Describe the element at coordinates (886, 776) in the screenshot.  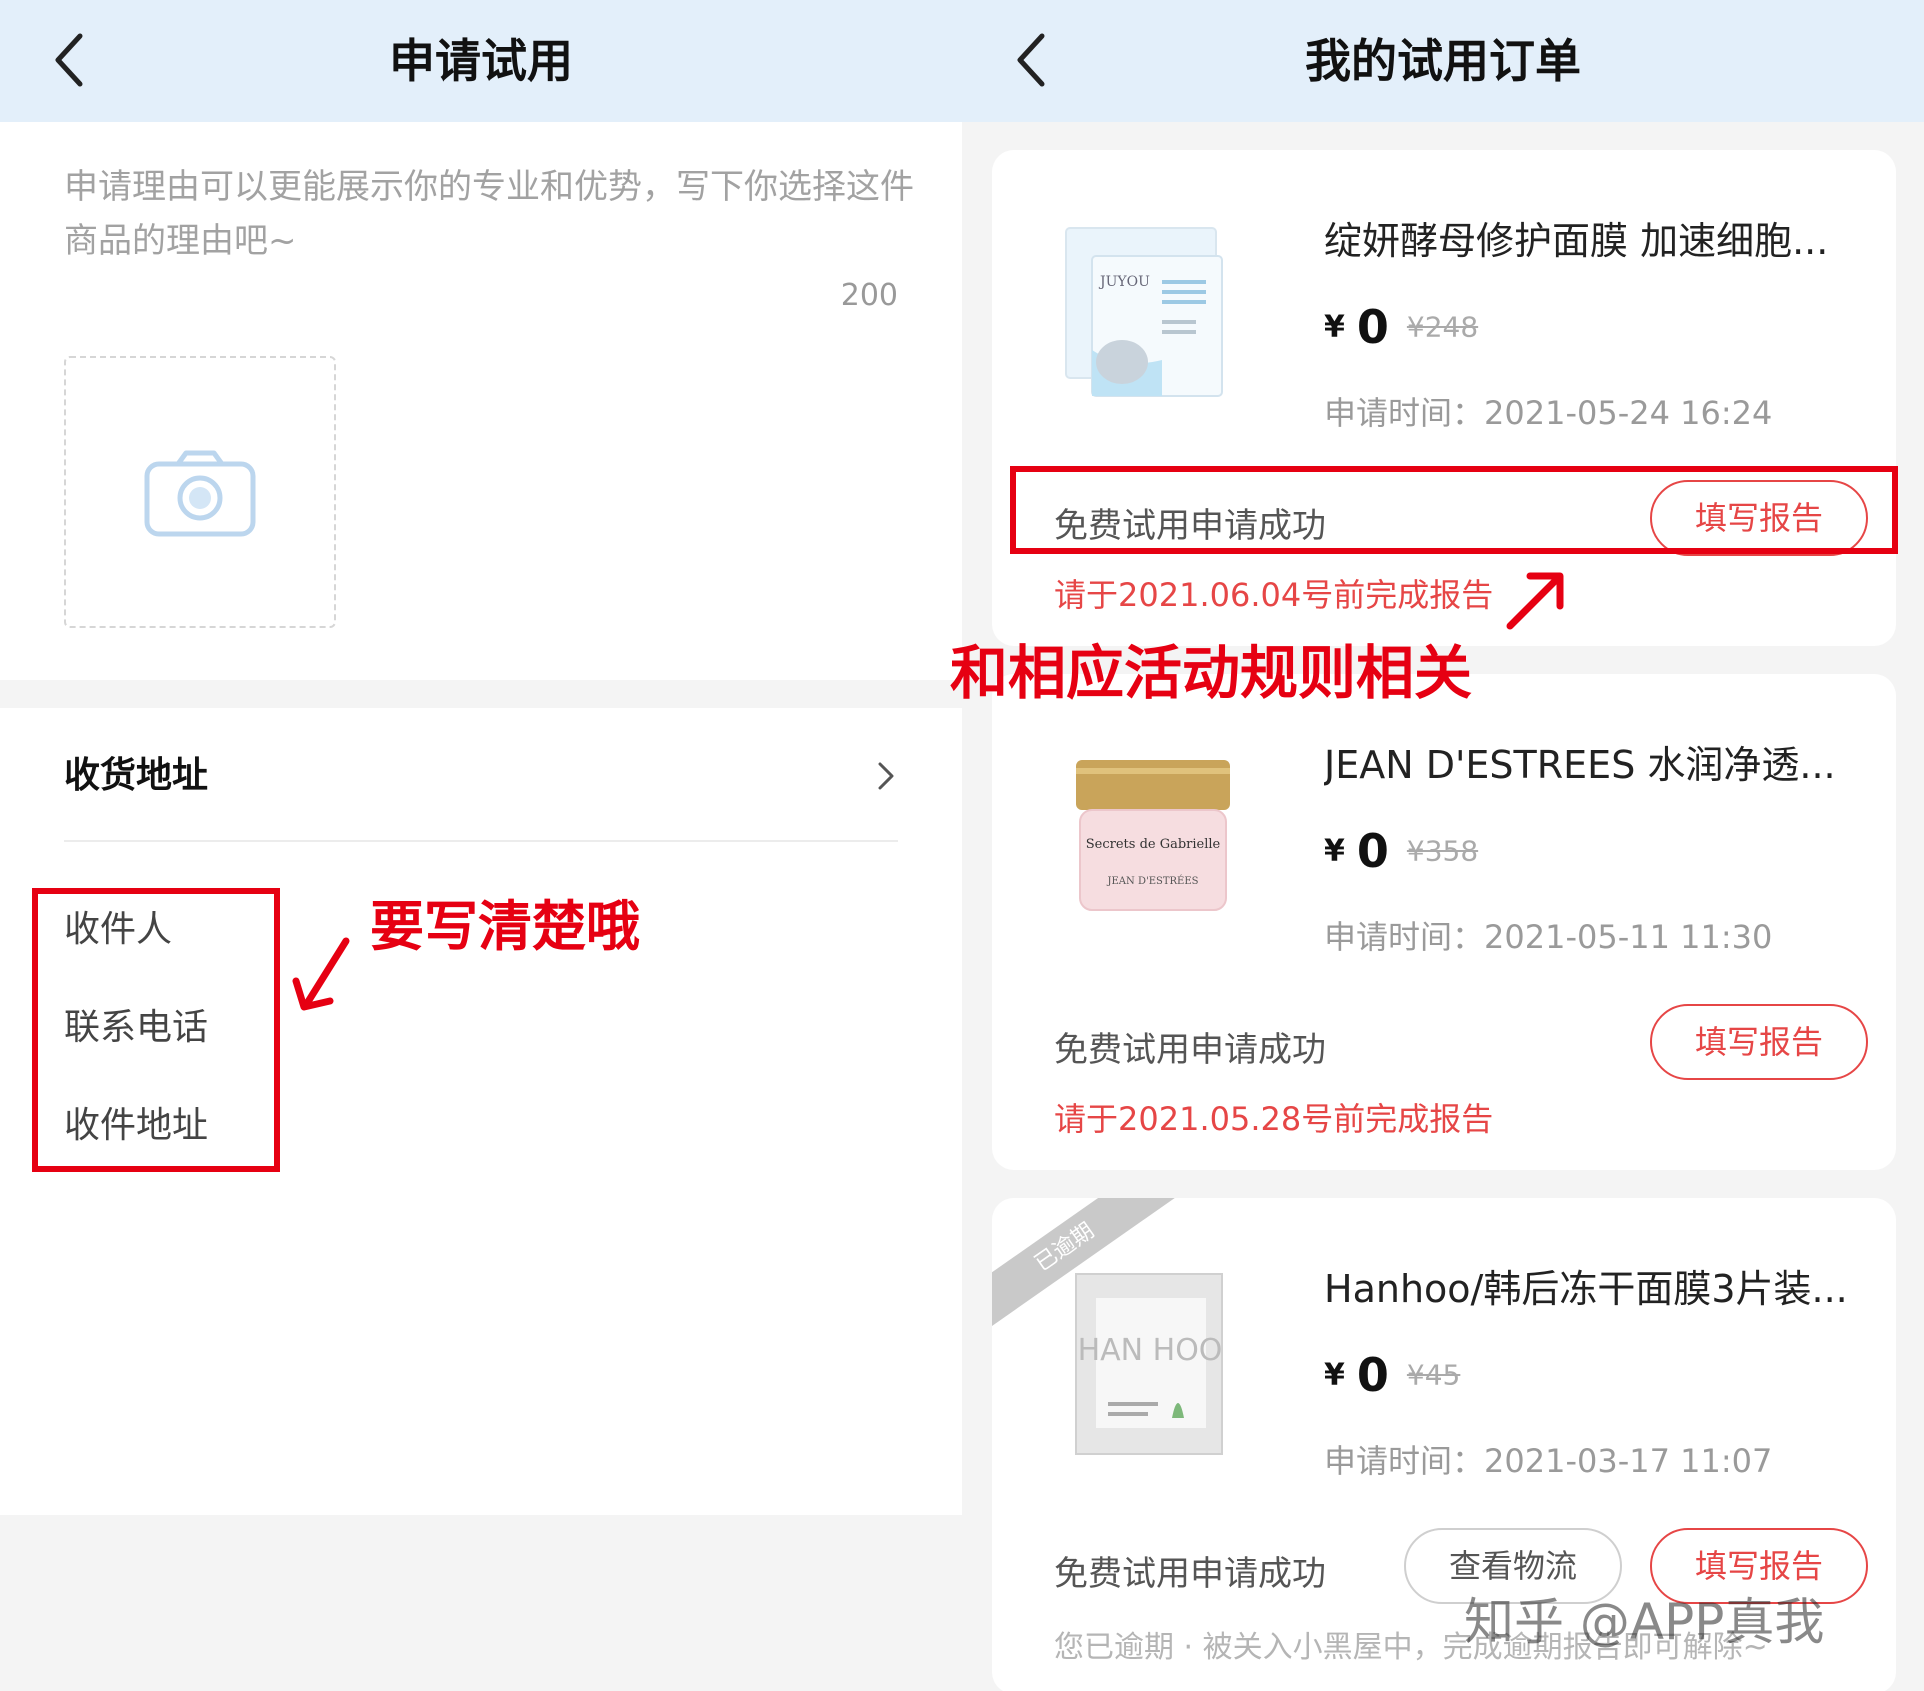
I see `chevron-right-icon` at that location.